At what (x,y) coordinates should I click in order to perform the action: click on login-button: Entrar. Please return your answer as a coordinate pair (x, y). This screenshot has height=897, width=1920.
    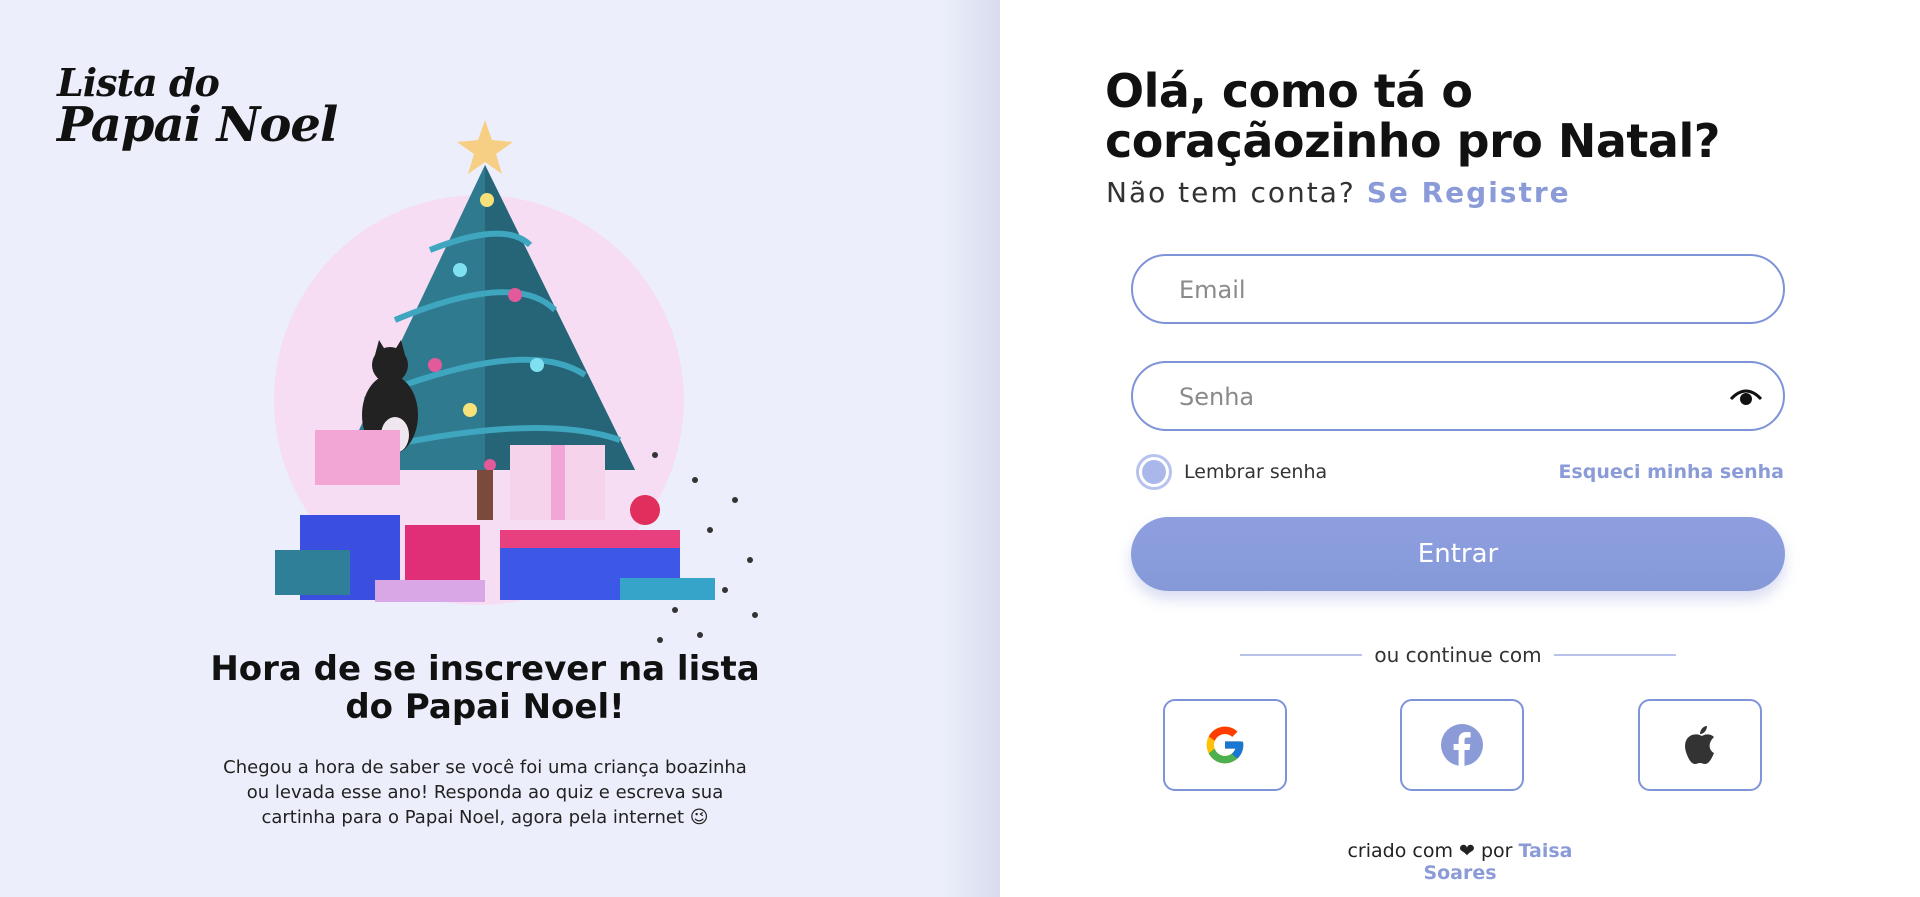
    Looking at the image, I should click on (1458, 554).